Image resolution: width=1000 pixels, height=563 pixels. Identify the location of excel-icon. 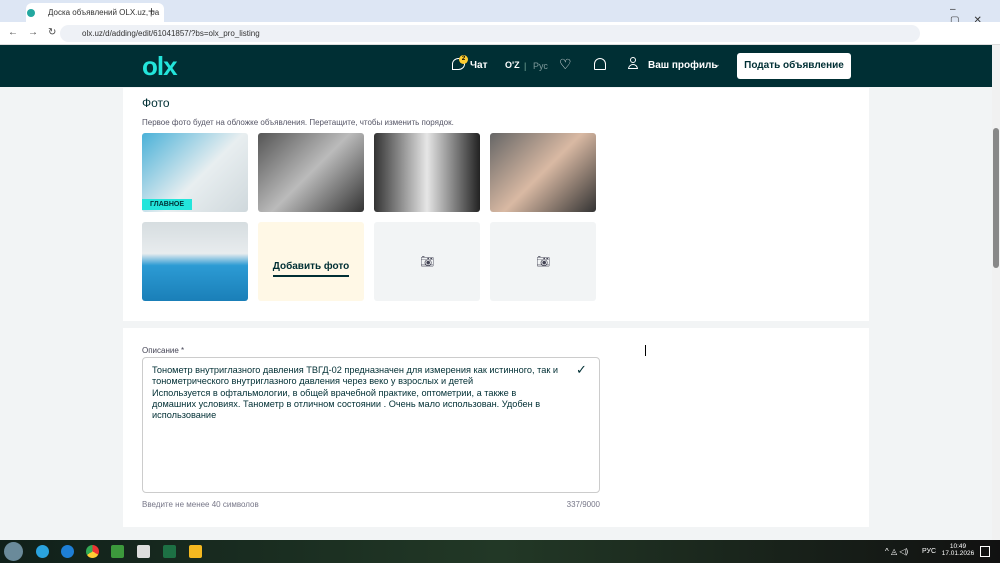
(169, 551).